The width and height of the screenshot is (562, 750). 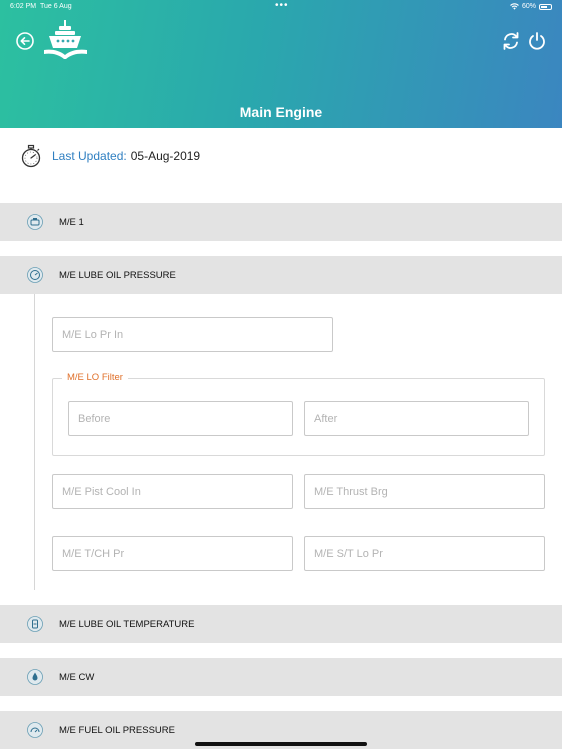 What do you see at coordinates (35, 275) in the screenshot?
I see `gauge-icon` at bounding box center [35, 275].